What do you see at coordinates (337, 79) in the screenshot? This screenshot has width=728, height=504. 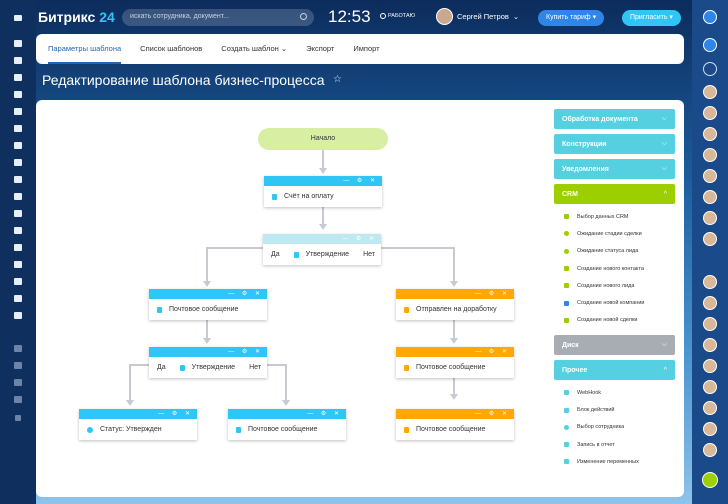 I see `star-icon: ☆` at bounding box center [337, 79].